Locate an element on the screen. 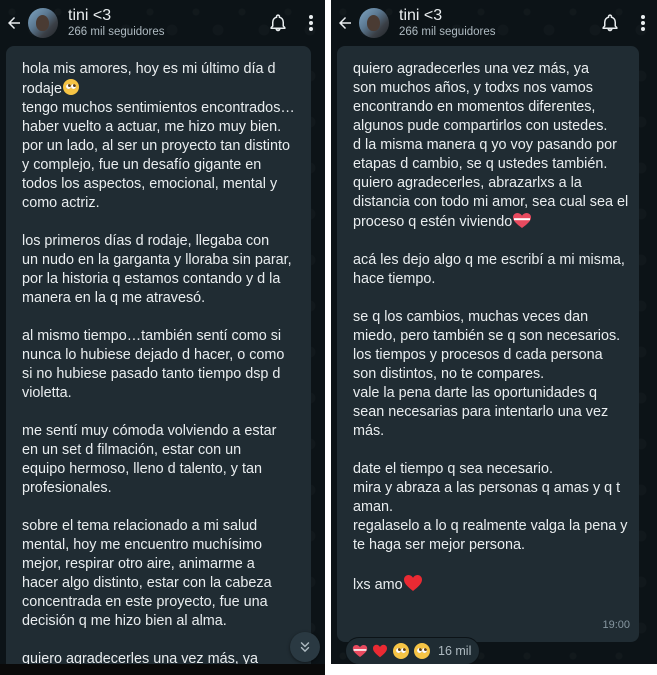  double-chevron-down-icon is located at coordinates (305, 647).